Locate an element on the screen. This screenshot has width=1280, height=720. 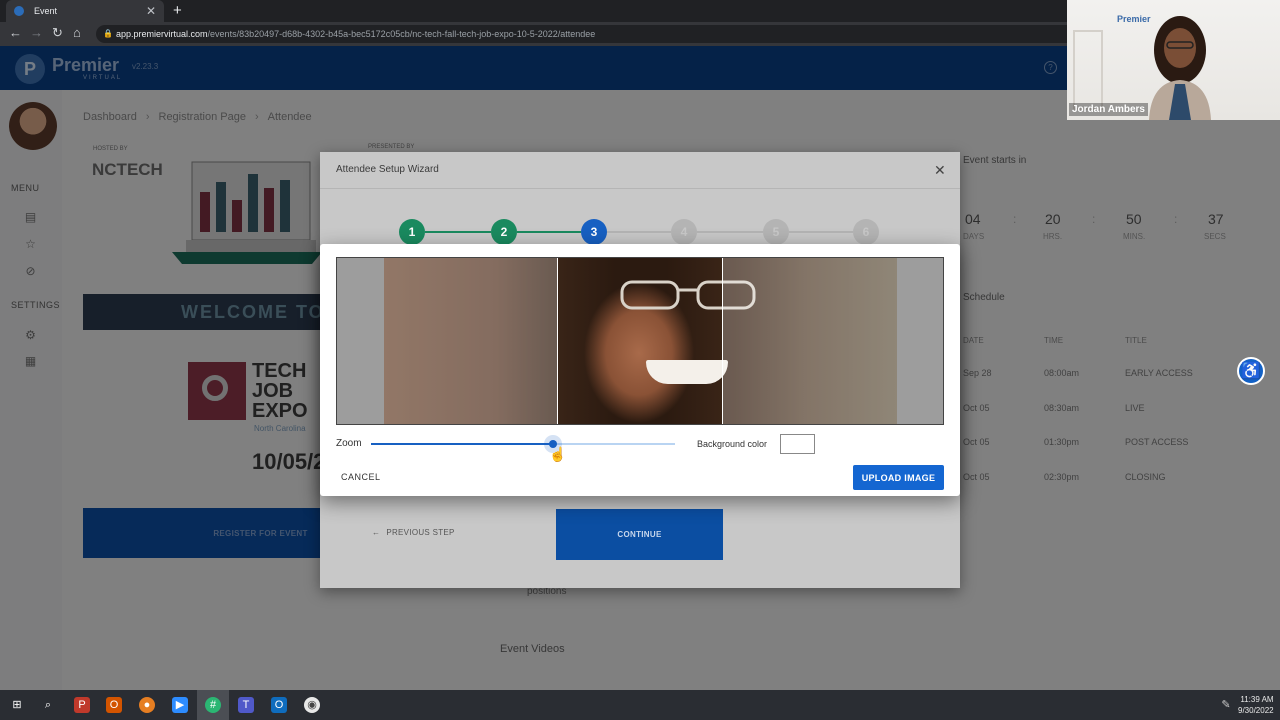
crop-mask-left is located at coordinates (470, 341).